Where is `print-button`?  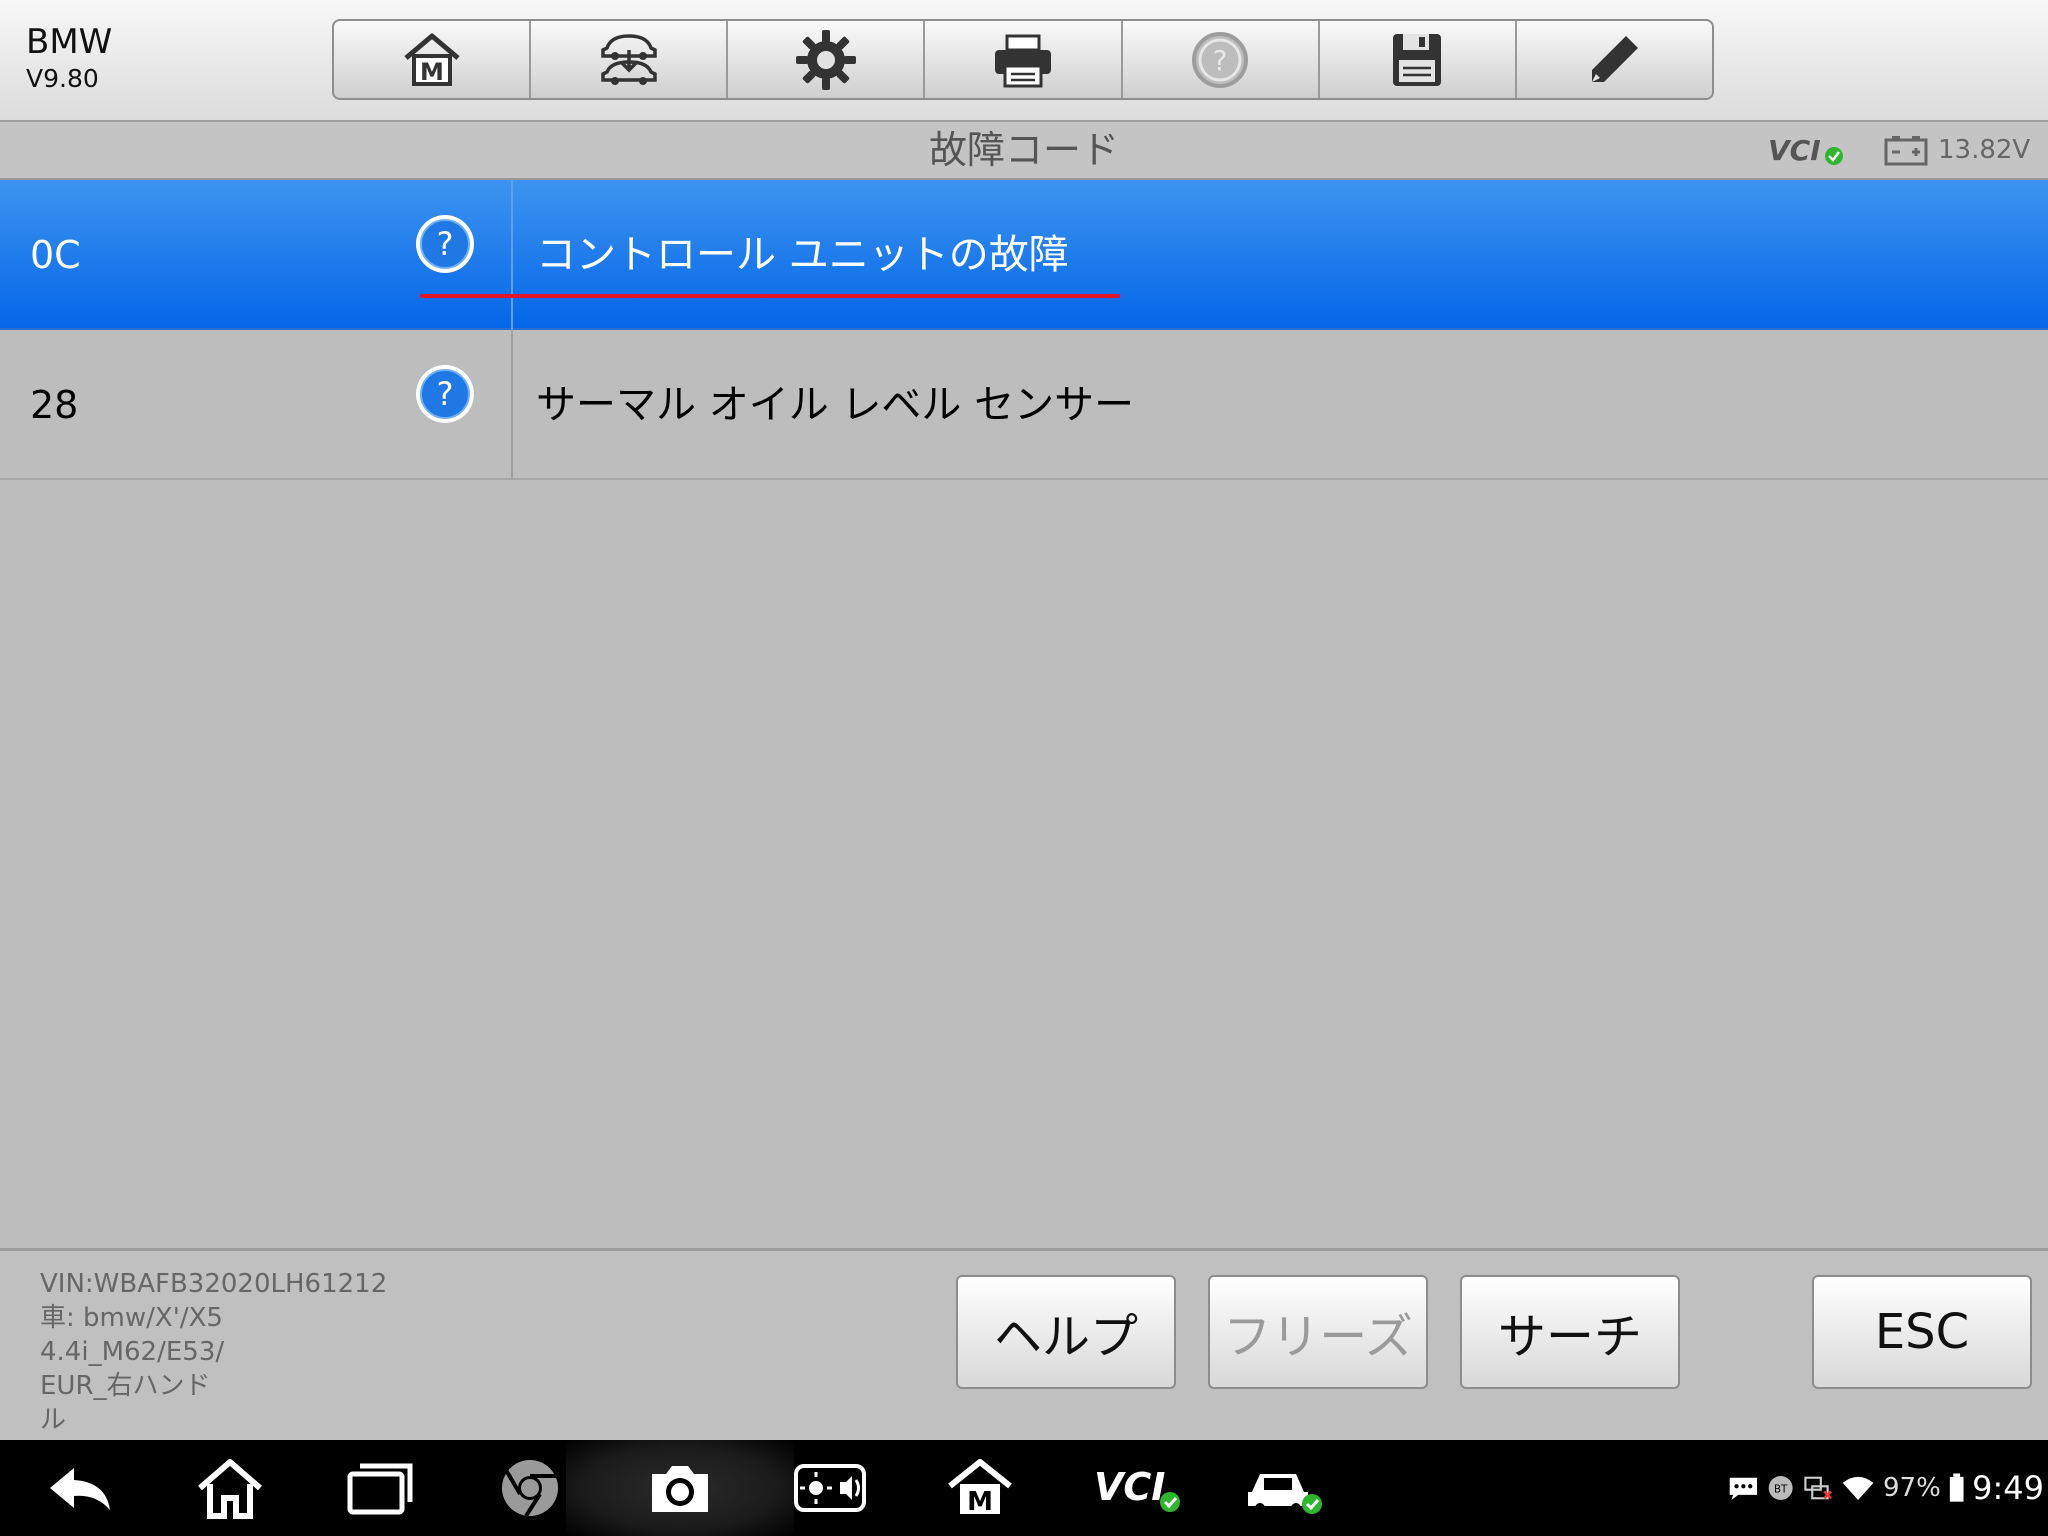 print-button is located at coordinates (1024, 59).